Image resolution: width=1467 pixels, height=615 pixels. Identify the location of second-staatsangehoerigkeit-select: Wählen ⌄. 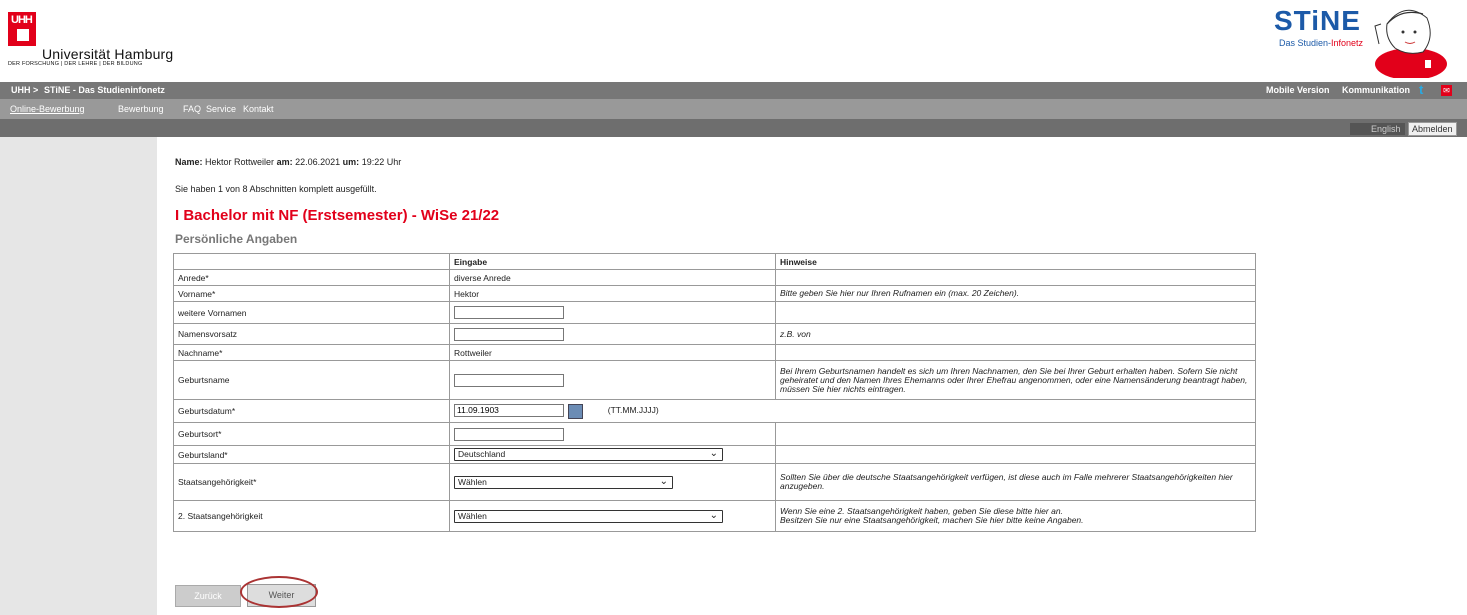
(588, 516).